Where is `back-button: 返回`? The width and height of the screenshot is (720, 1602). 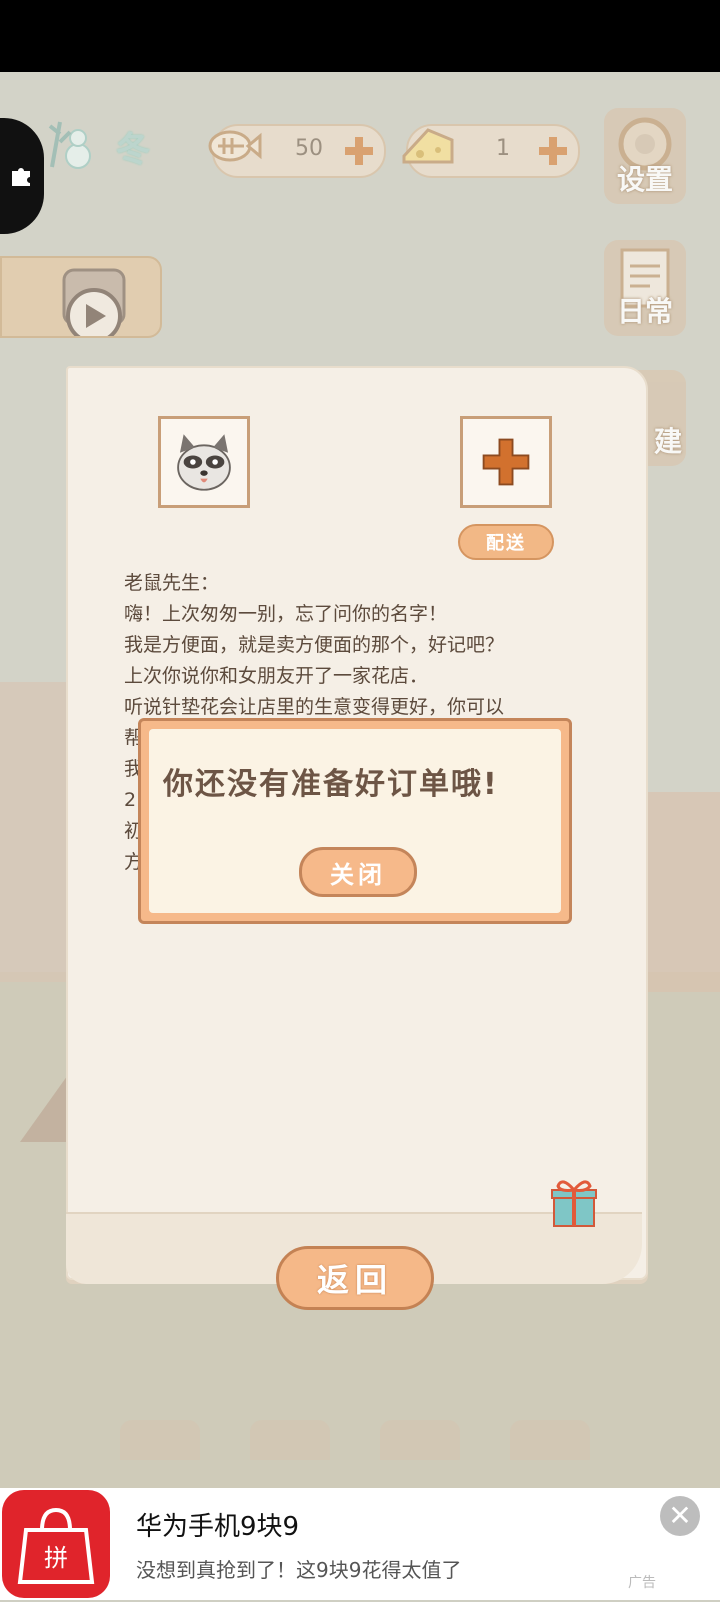
back-button: 返回 is located at coordinates (355, 1278).